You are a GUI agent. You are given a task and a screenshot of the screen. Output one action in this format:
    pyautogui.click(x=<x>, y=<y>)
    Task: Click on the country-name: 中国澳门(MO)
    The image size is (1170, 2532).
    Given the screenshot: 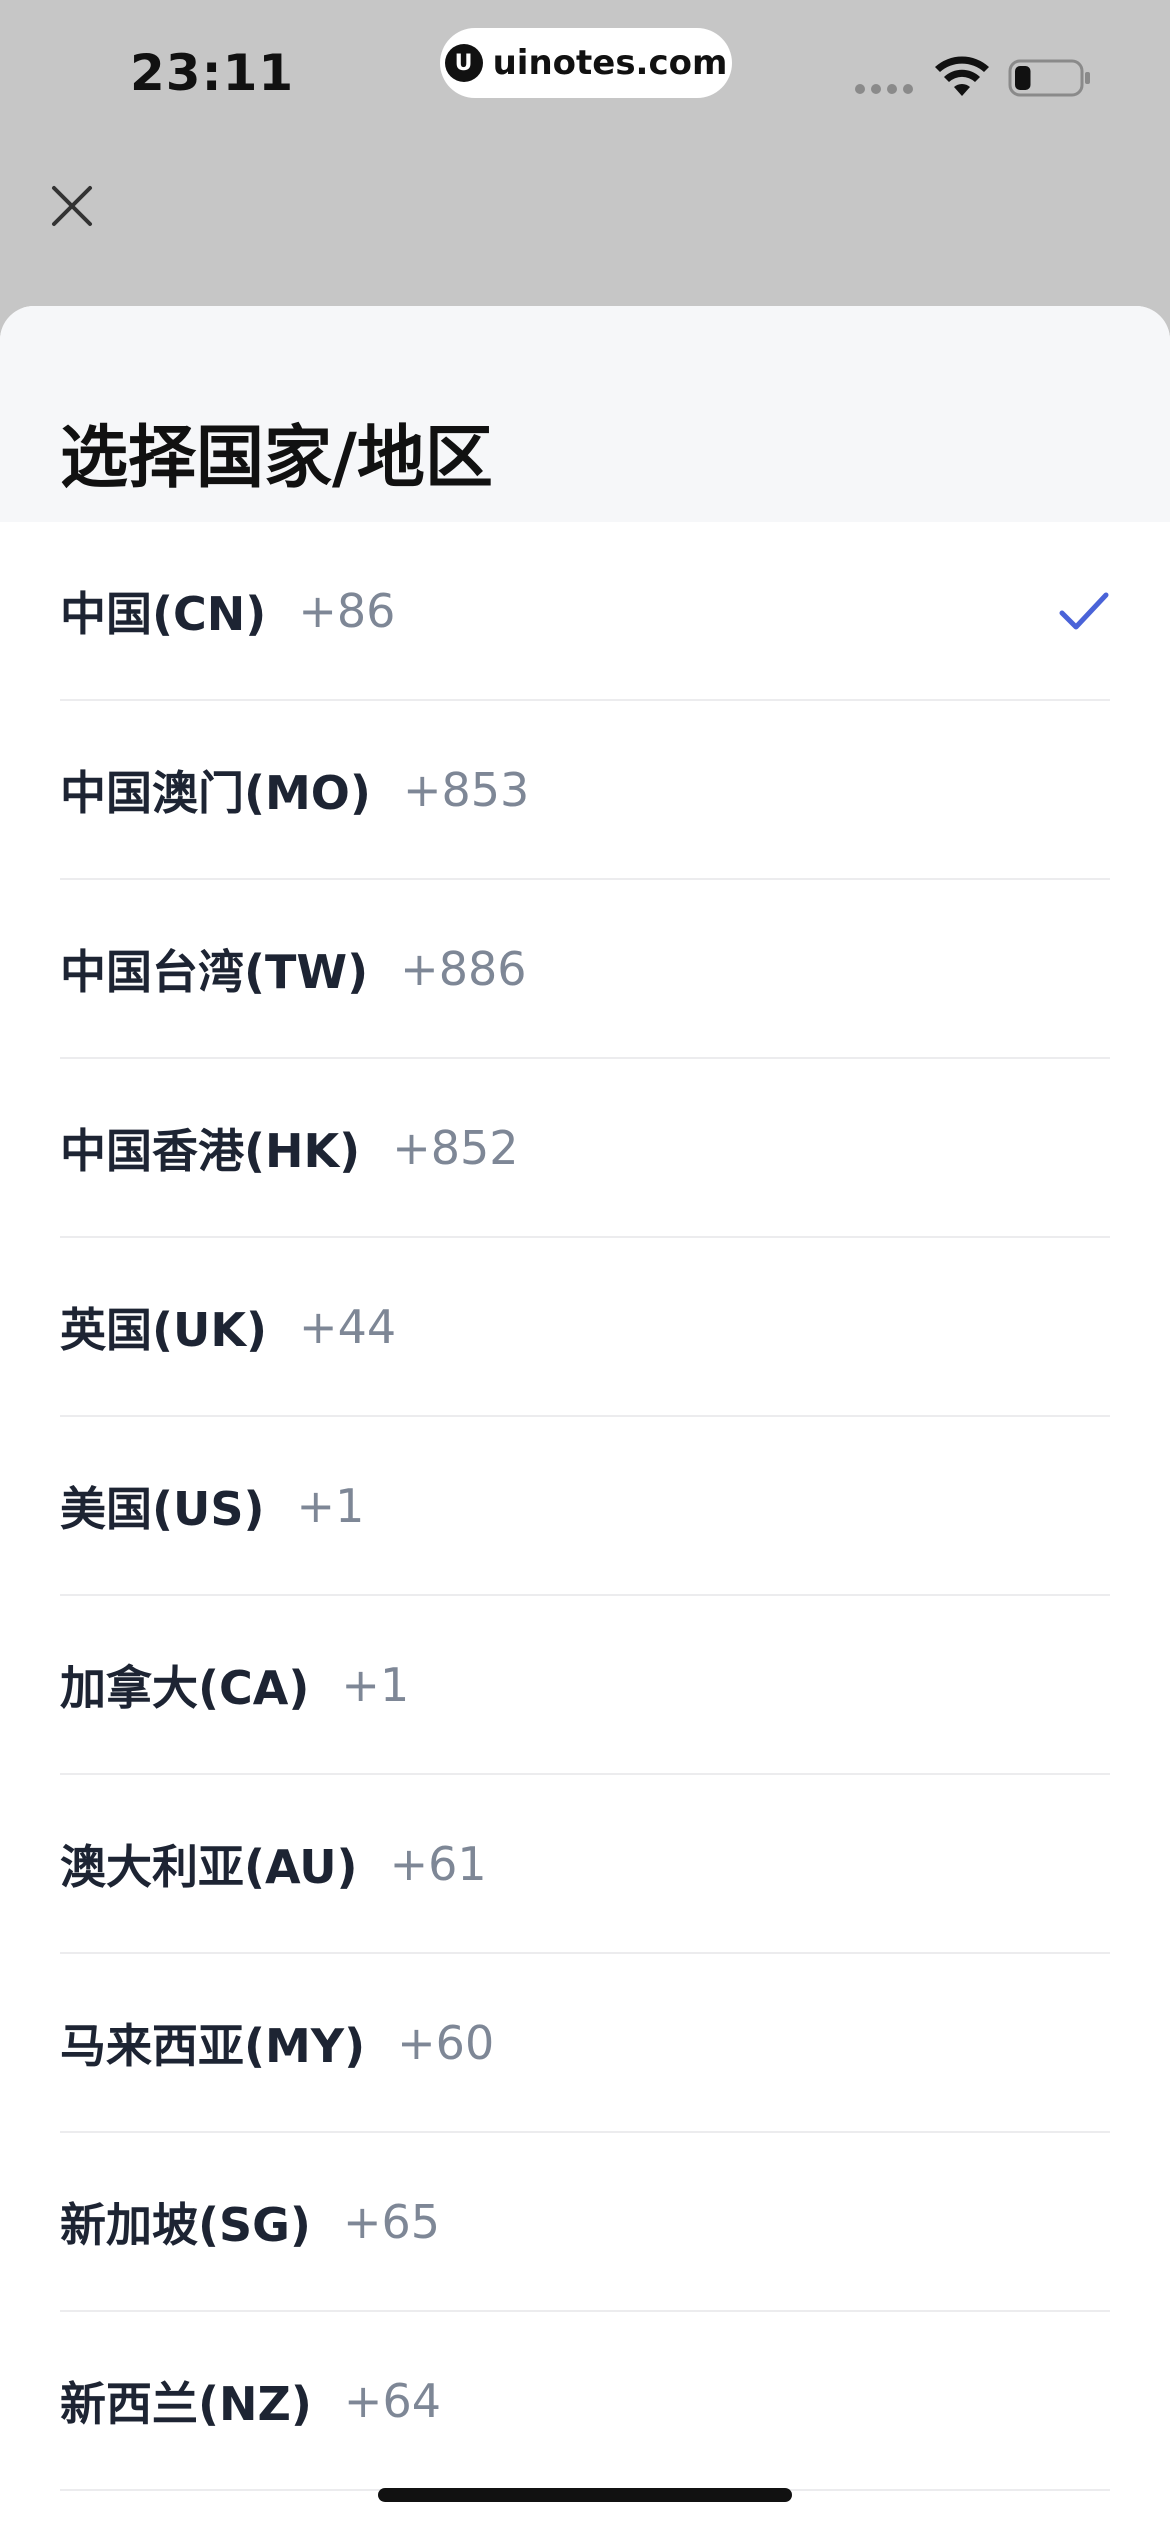 What is the action you would take?
    pyautogui.click(x=215, y=792)
    